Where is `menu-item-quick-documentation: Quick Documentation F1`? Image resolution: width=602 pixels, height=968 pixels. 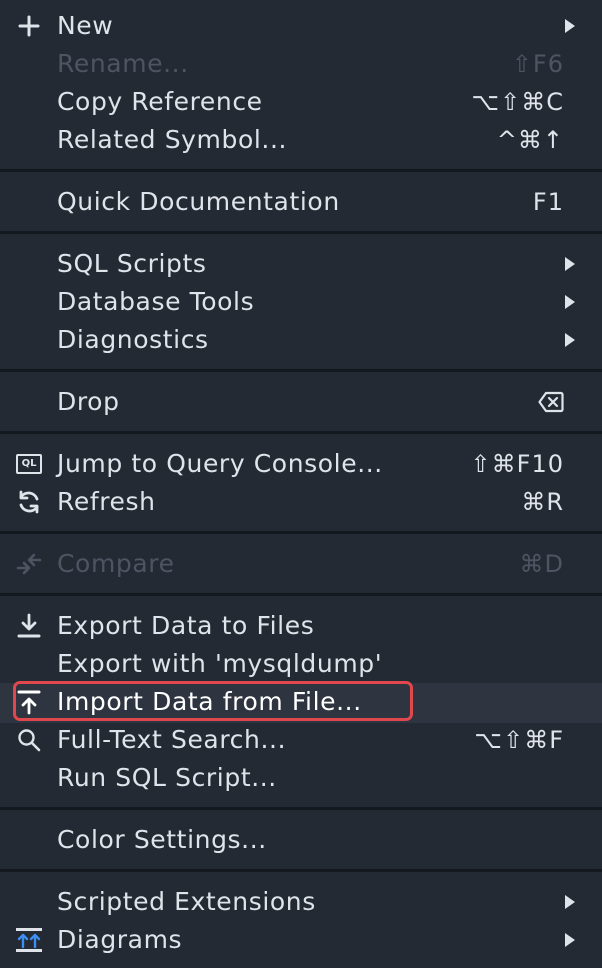 menu-item-quick-documentation: Quick Documentation F1 is located at coordinates (301, 202).